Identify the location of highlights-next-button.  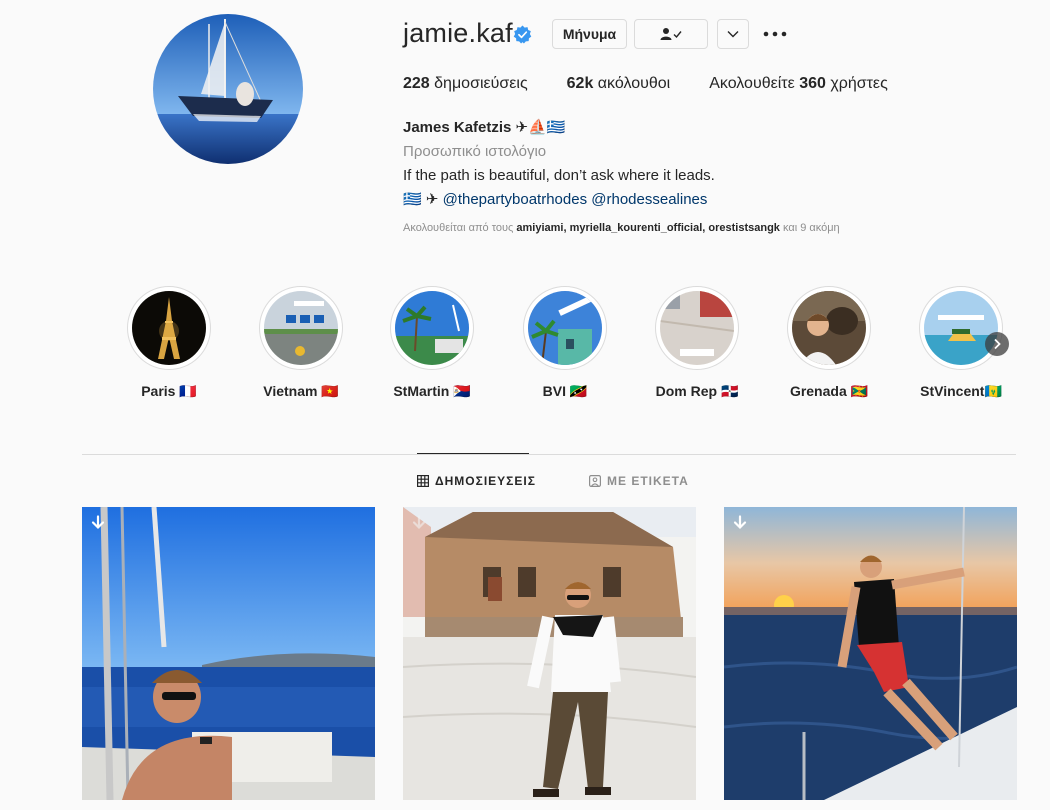
(997, 344).